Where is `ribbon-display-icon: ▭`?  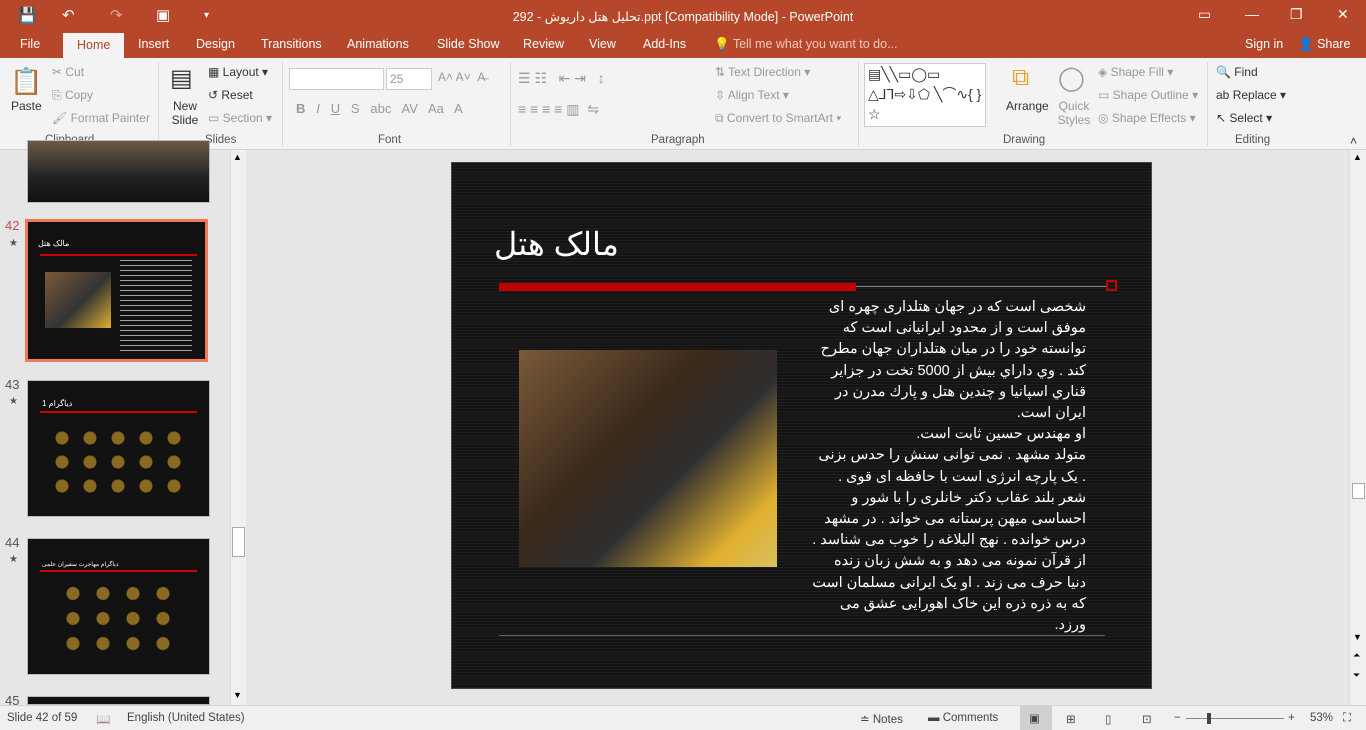 ribbon-display-icon: ▭ is located at coordinates (1204, 14).